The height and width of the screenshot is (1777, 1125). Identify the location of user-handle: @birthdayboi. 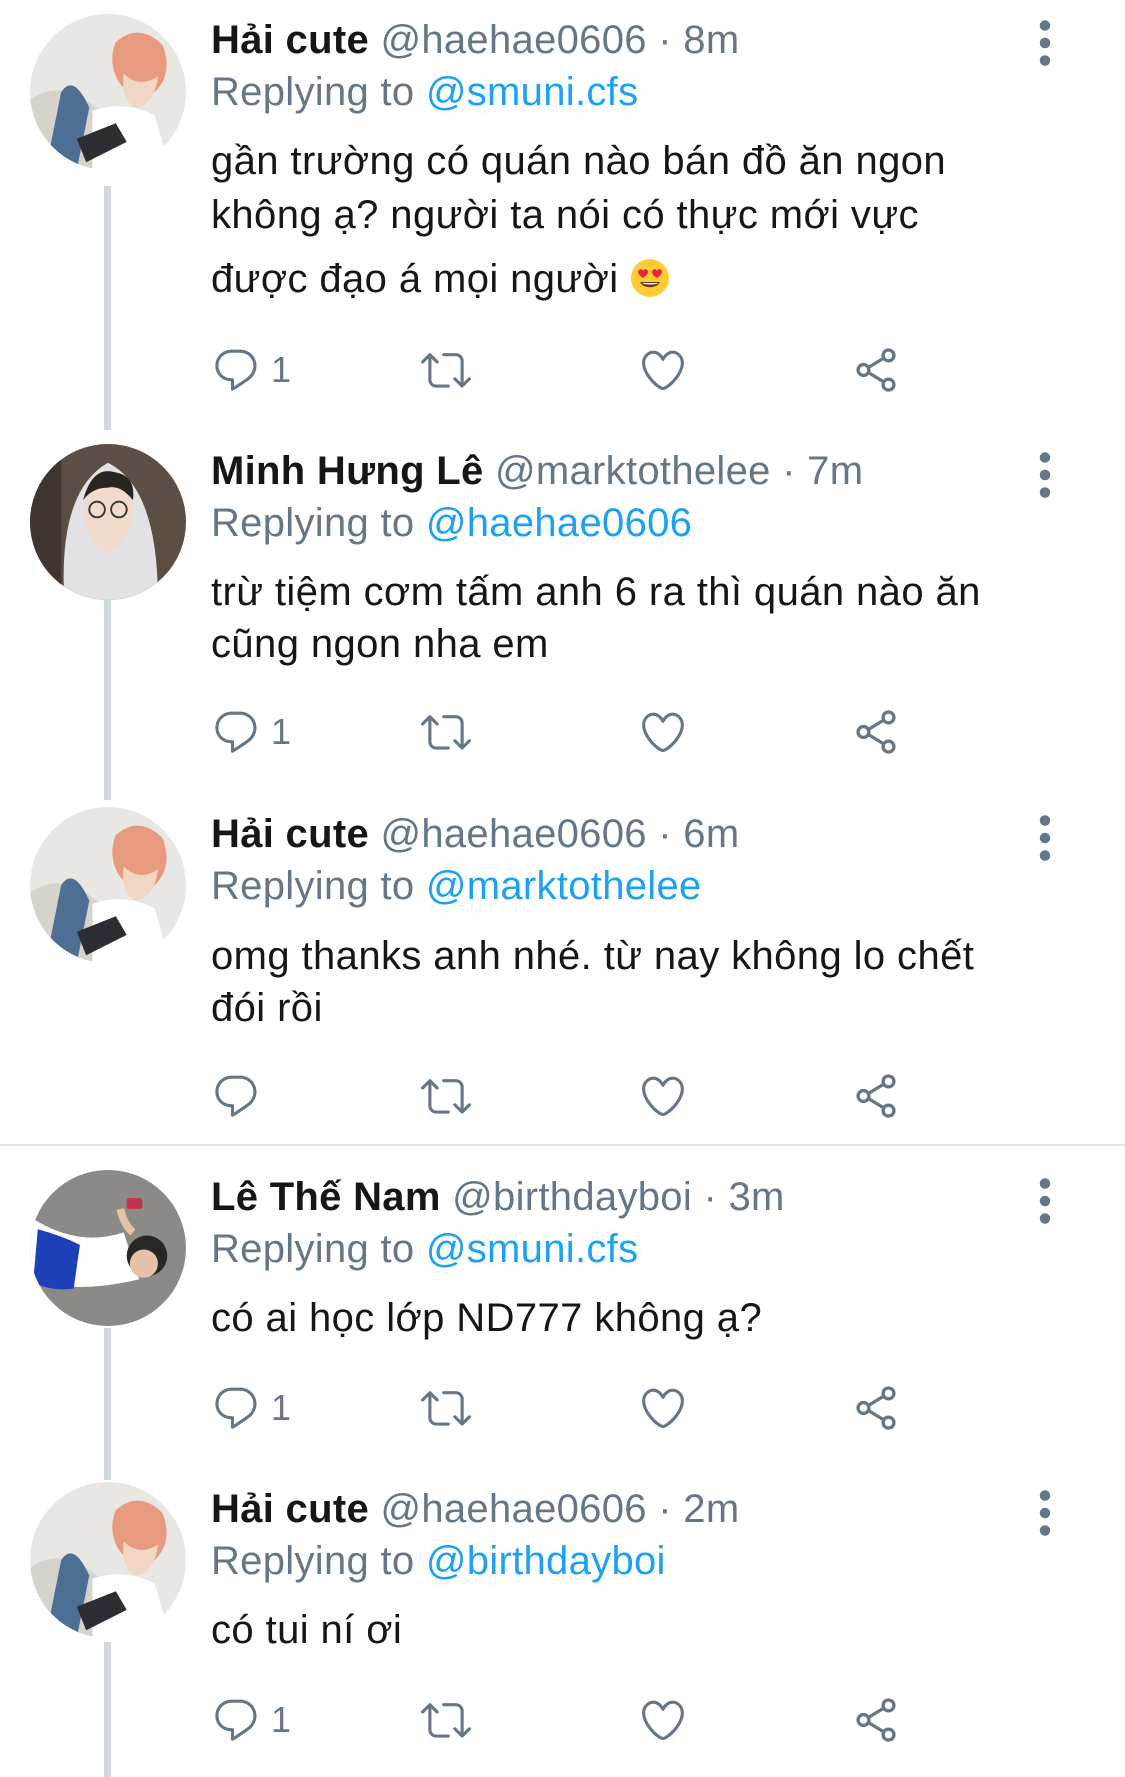
(572, 1197).